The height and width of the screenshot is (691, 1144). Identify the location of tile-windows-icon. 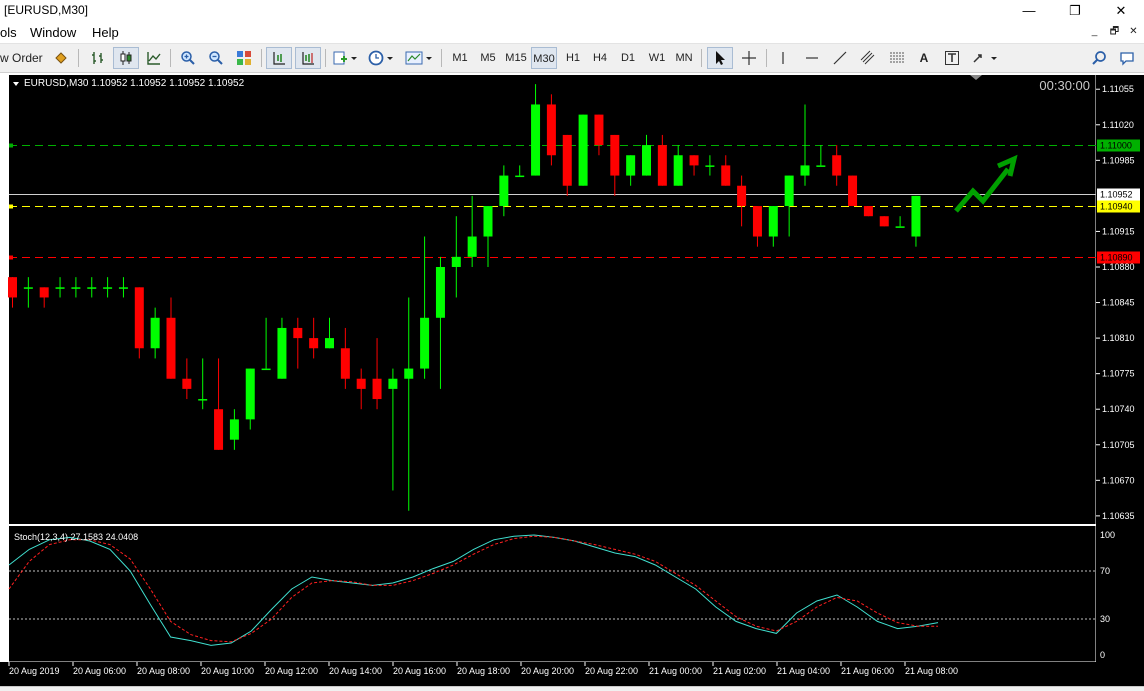
(244, 58).